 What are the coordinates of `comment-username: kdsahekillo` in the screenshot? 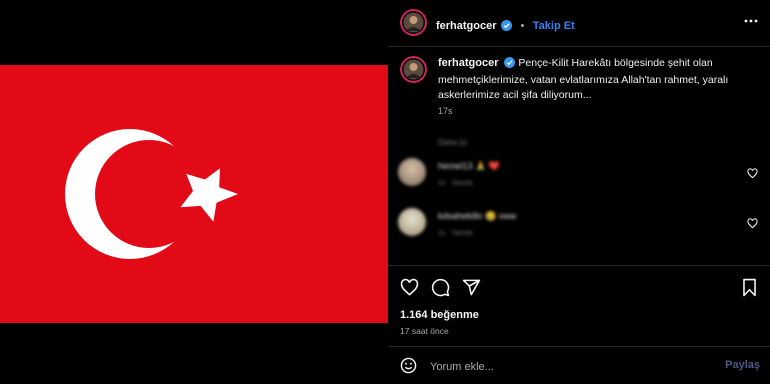 It's located at (460, 216).